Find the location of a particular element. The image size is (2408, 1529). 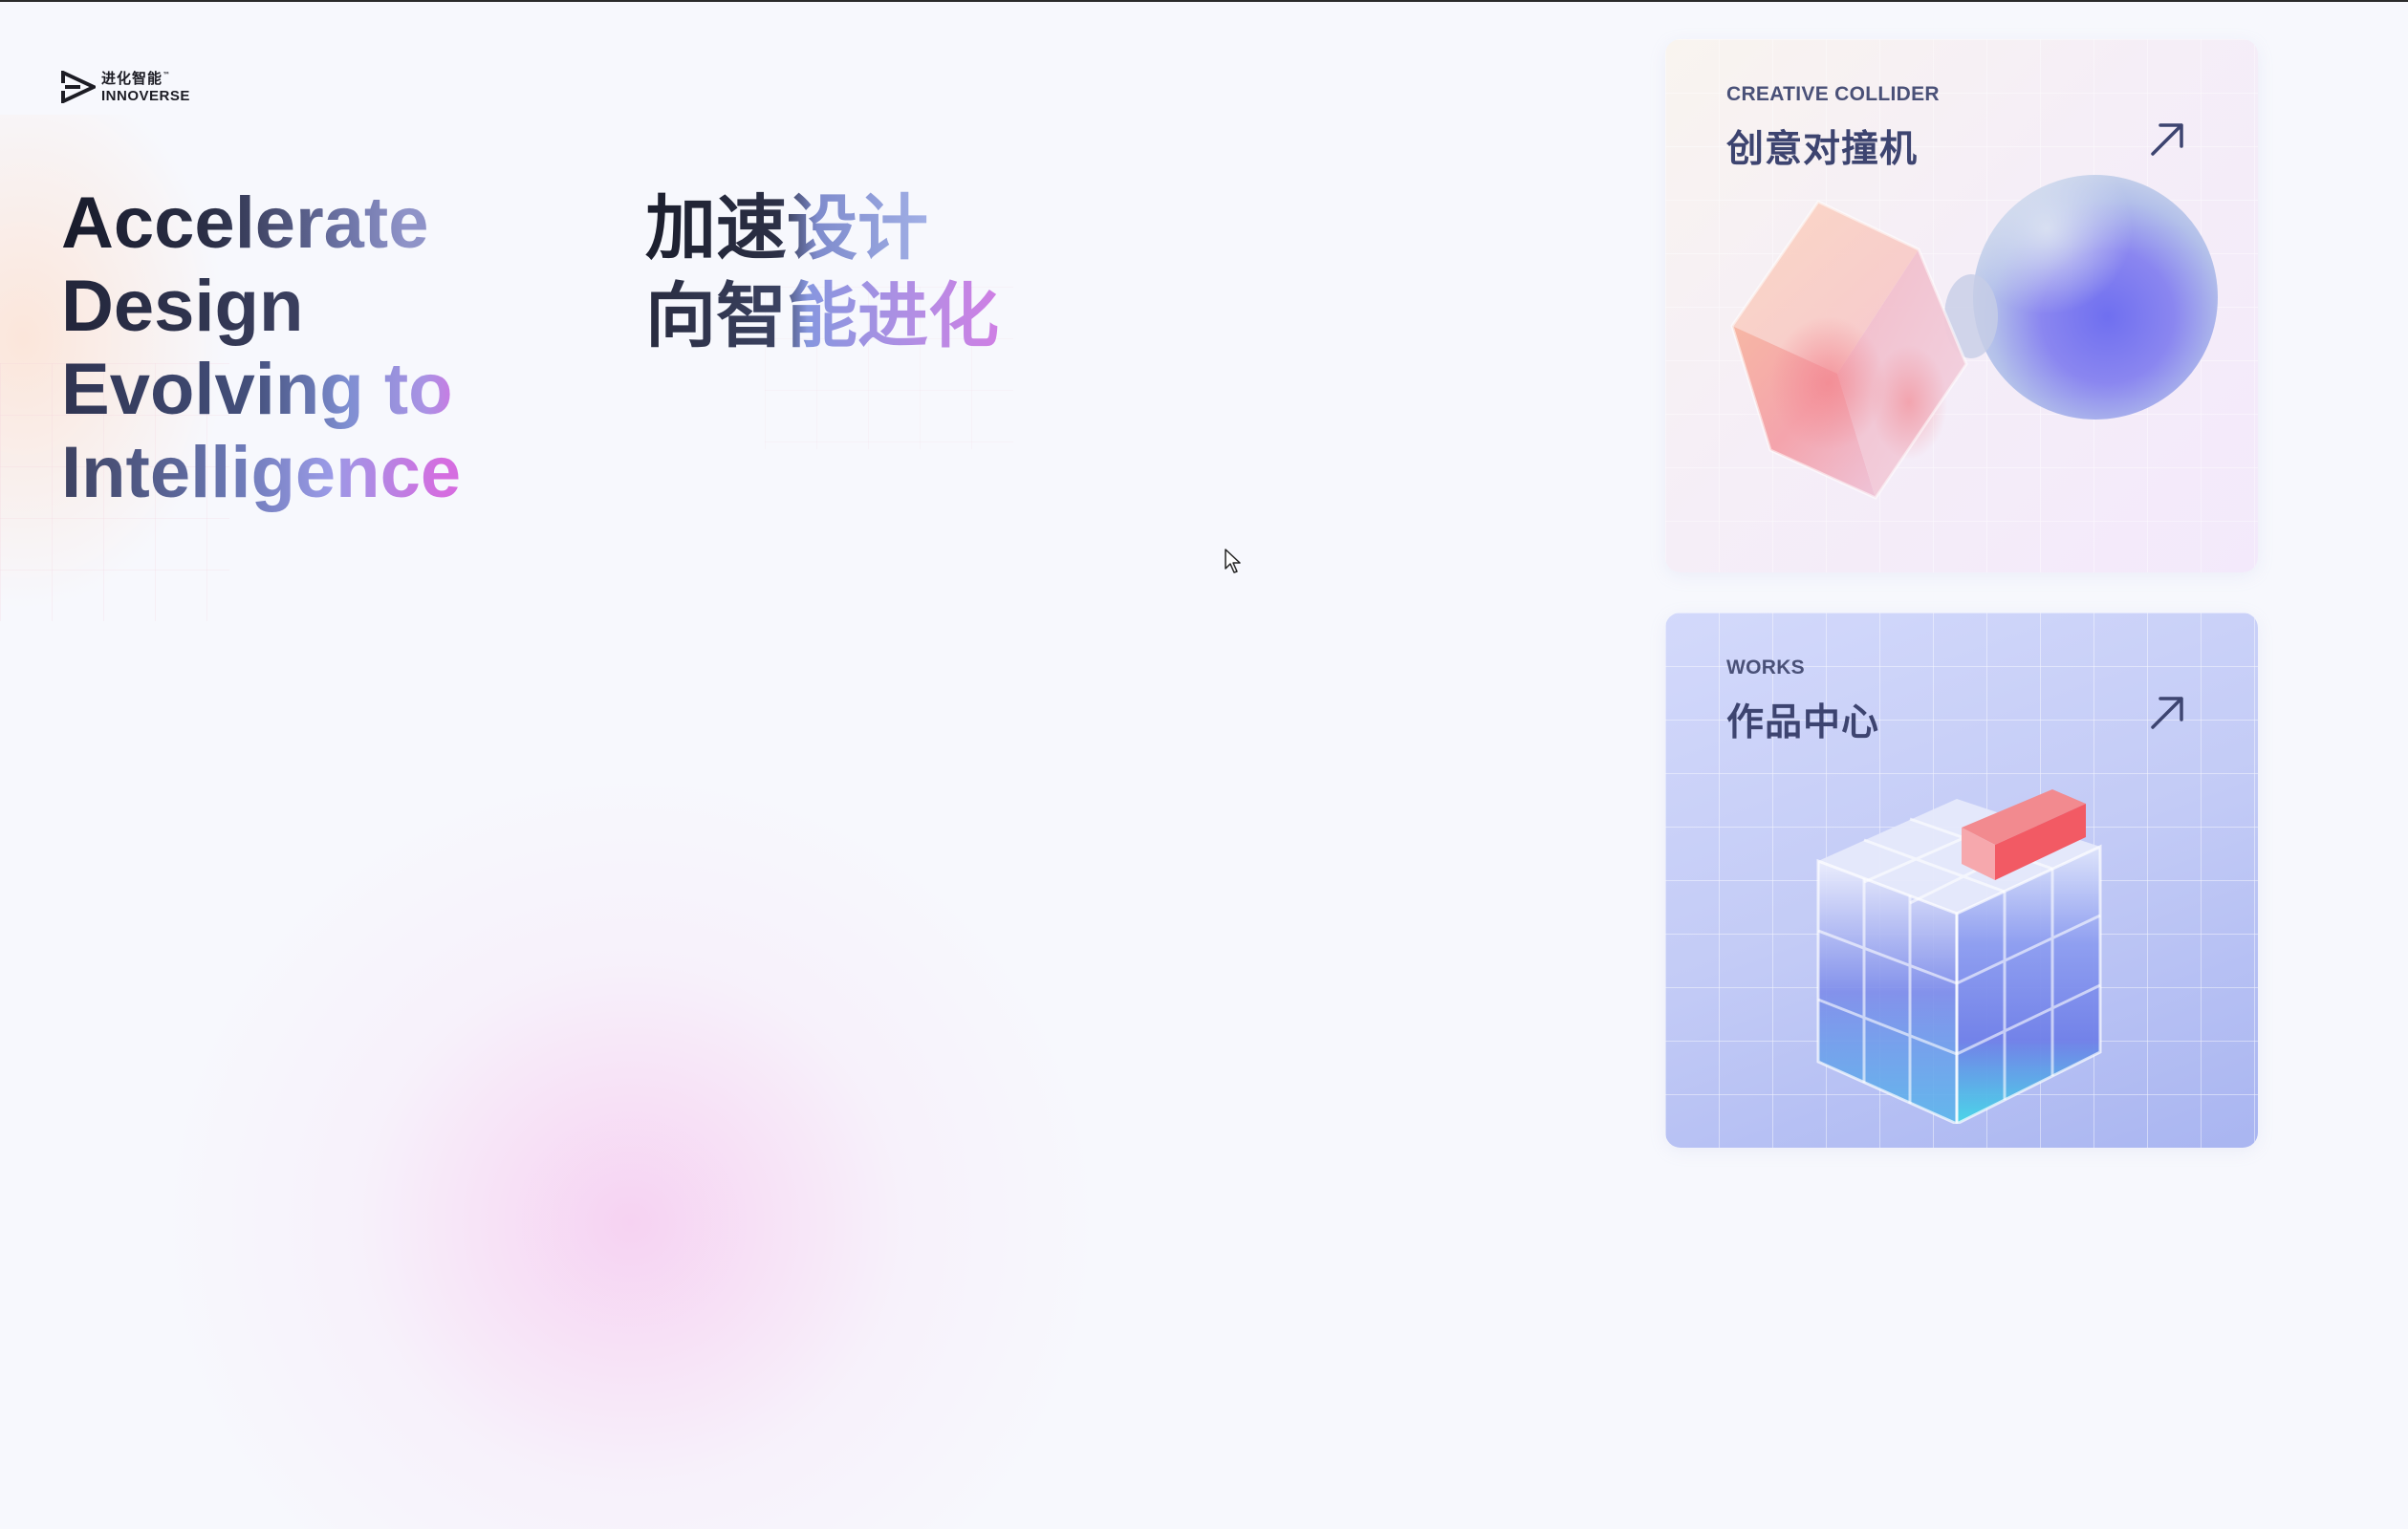

mouse-cursor-icon is located at coordinates (1233, 561).